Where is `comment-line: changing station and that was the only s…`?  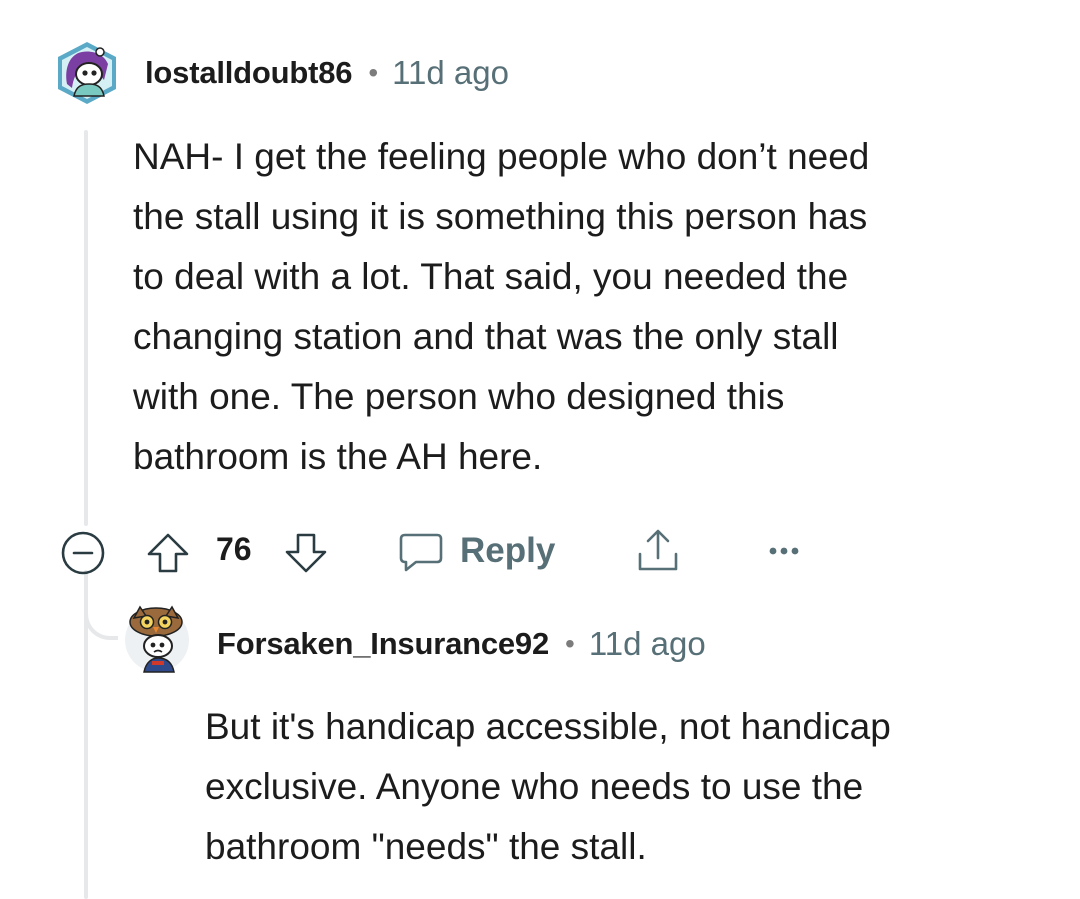 comment-line: changing station and that was the only s… is located at coordinates (486, 336).